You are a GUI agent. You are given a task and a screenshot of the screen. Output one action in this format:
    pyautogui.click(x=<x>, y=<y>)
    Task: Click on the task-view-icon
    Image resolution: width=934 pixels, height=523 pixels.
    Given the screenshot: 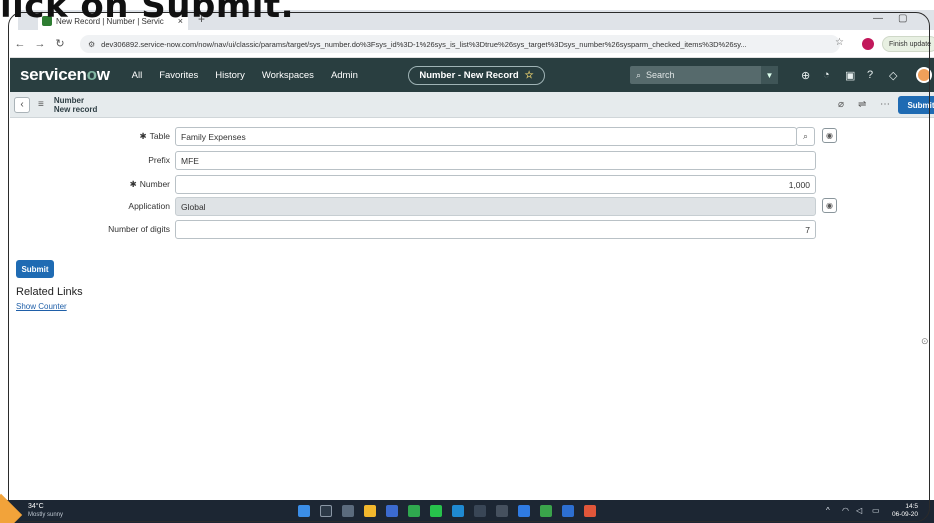 What is the action you would take?
    pyautogui.click(x=348, y=511)
    